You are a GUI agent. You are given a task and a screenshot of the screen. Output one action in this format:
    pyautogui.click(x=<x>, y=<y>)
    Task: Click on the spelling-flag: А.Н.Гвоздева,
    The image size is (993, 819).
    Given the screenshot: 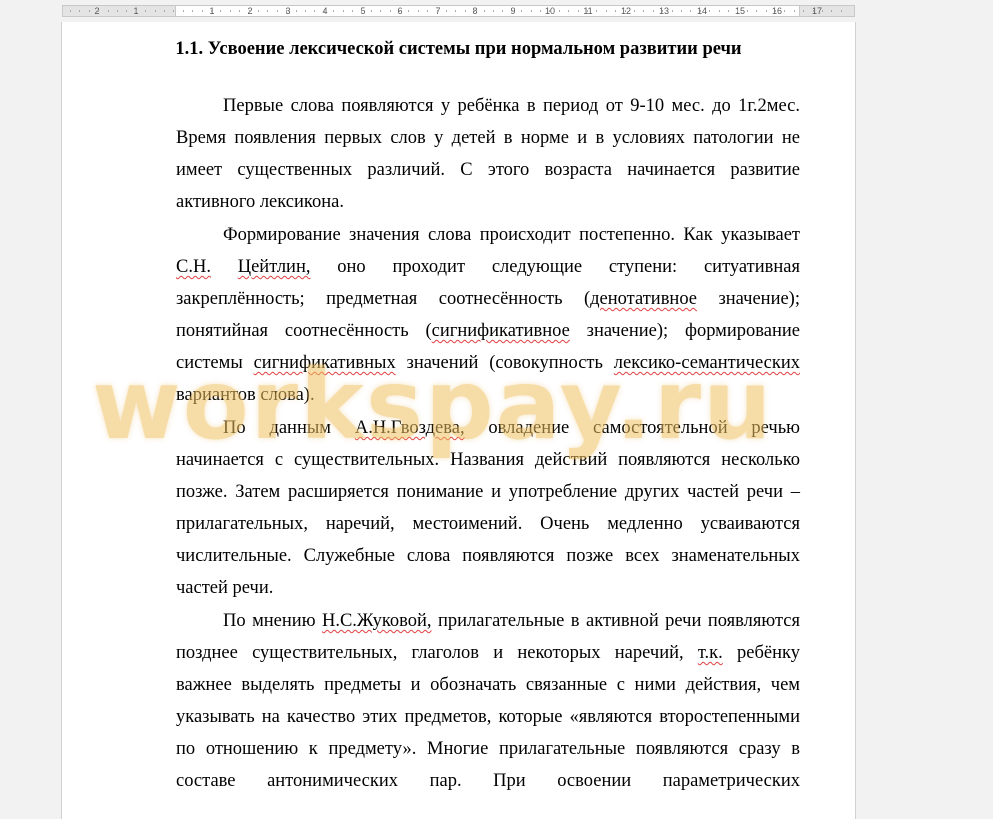 What is the action you would take?
    pyautogui.click(x=410, y=428)
    